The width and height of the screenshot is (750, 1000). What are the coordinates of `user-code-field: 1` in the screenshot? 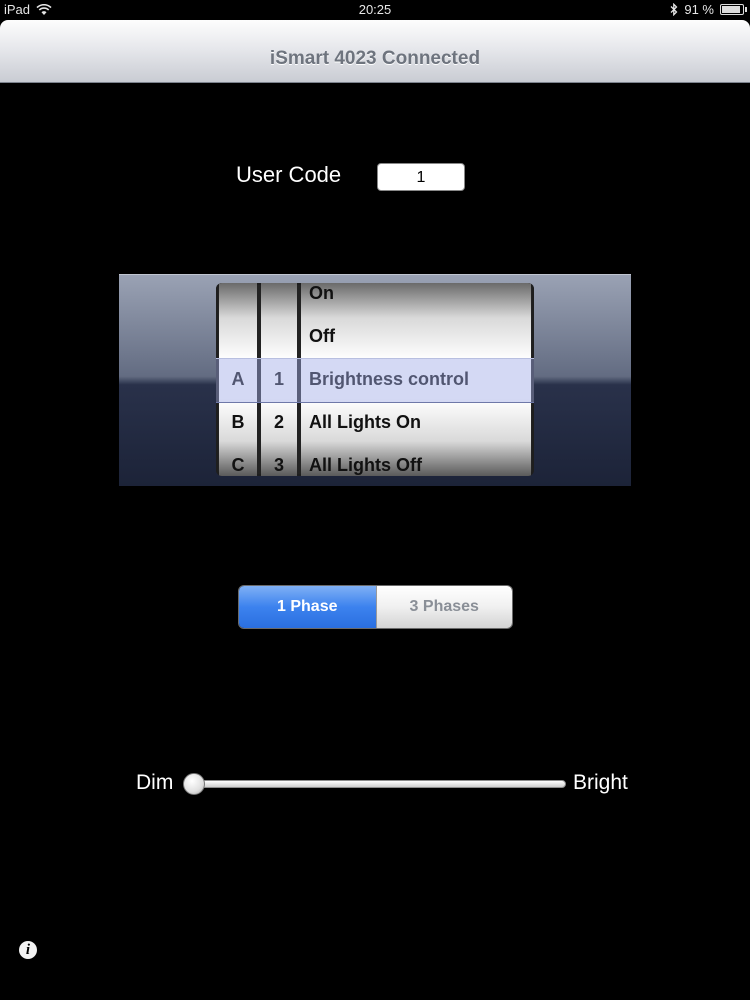 It's located at (421, 177).